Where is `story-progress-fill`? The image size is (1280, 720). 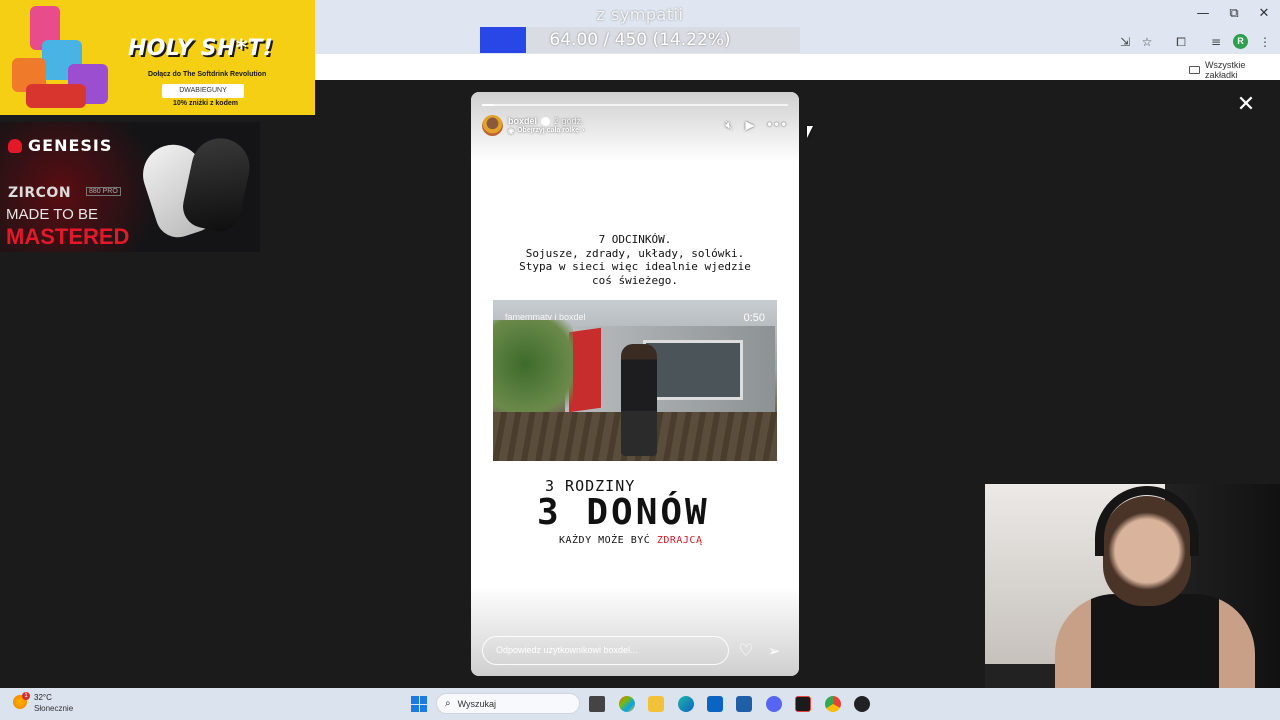 story-progress-fill is located at coordinates (488, 105).